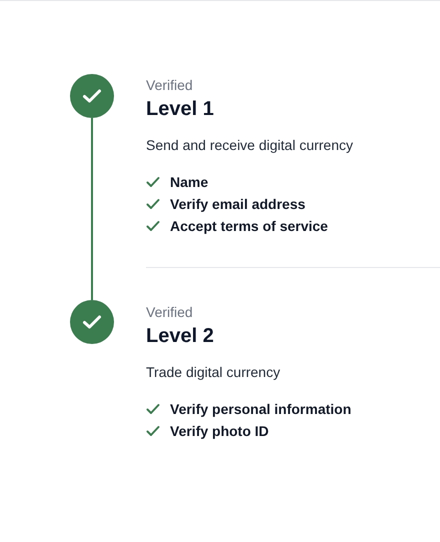 The image size is (440, 542). I want to click on level-title: Level 1, so click(180, 109).